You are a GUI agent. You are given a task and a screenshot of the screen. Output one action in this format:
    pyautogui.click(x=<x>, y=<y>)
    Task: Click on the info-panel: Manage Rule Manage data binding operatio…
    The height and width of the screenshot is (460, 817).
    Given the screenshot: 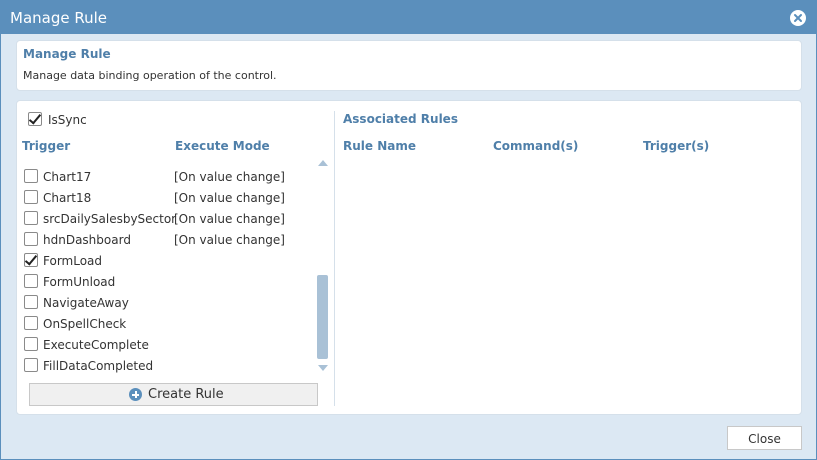 What is the action you would take?
    pyautogui.click(x=409, y=65)
    